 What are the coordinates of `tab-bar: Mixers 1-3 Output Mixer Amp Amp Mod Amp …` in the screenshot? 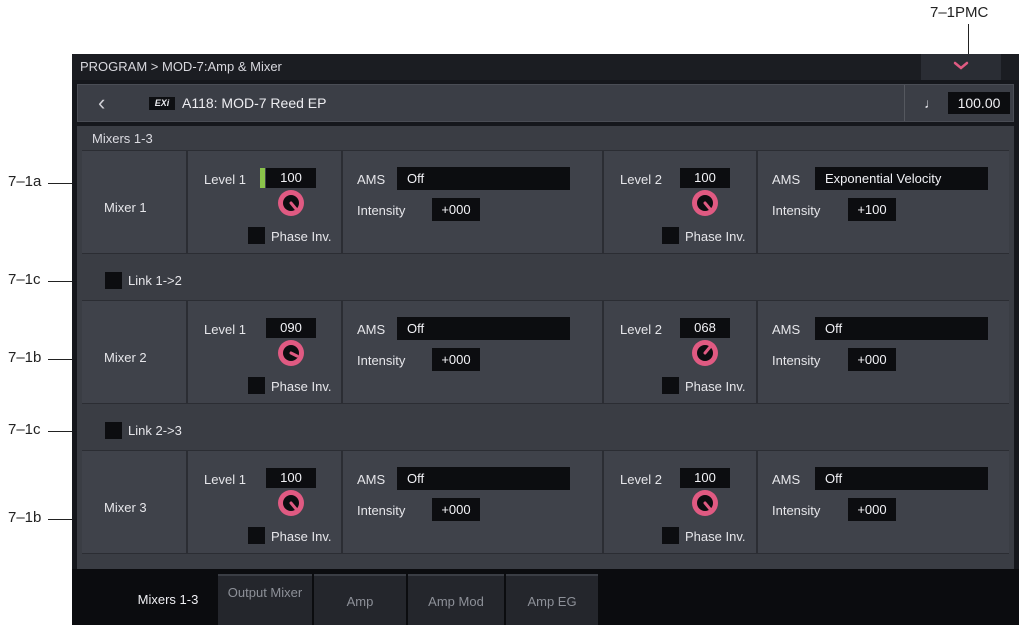 It's located at (545, 597).